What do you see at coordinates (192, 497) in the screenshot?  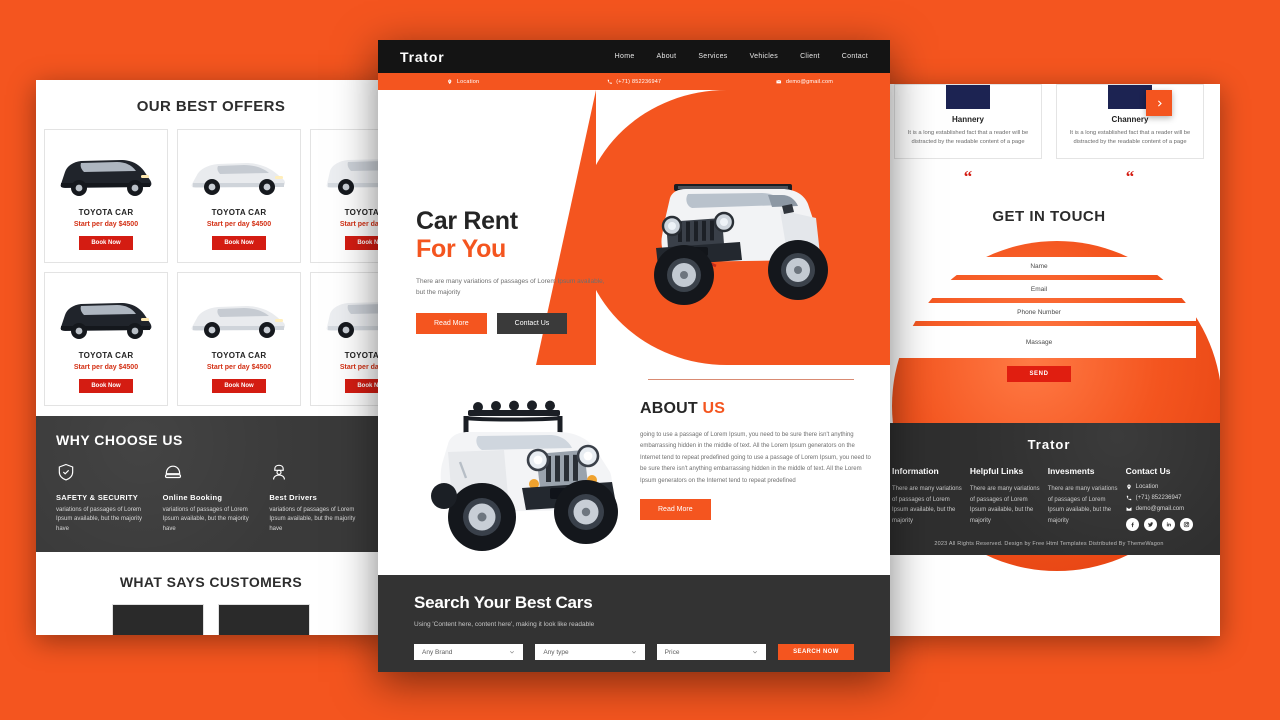 I see `feature-title: Online Booking` at bounding box center [192, 497].